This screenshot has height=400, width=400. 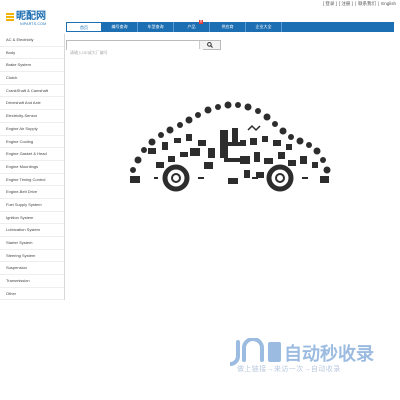 I want to click on english-link: English, so click(x=388, y=4).